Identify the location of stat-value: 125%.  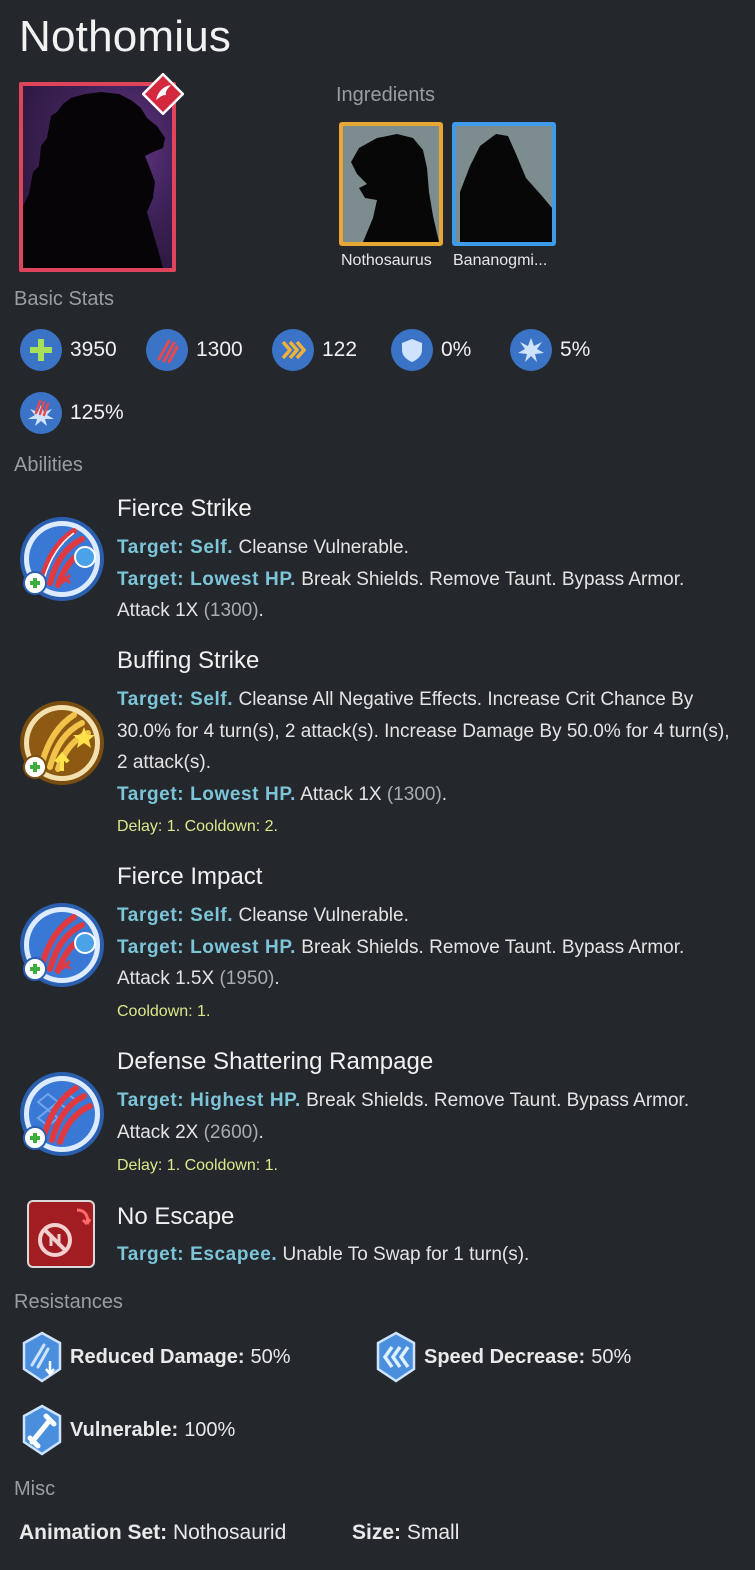
(97, 412).